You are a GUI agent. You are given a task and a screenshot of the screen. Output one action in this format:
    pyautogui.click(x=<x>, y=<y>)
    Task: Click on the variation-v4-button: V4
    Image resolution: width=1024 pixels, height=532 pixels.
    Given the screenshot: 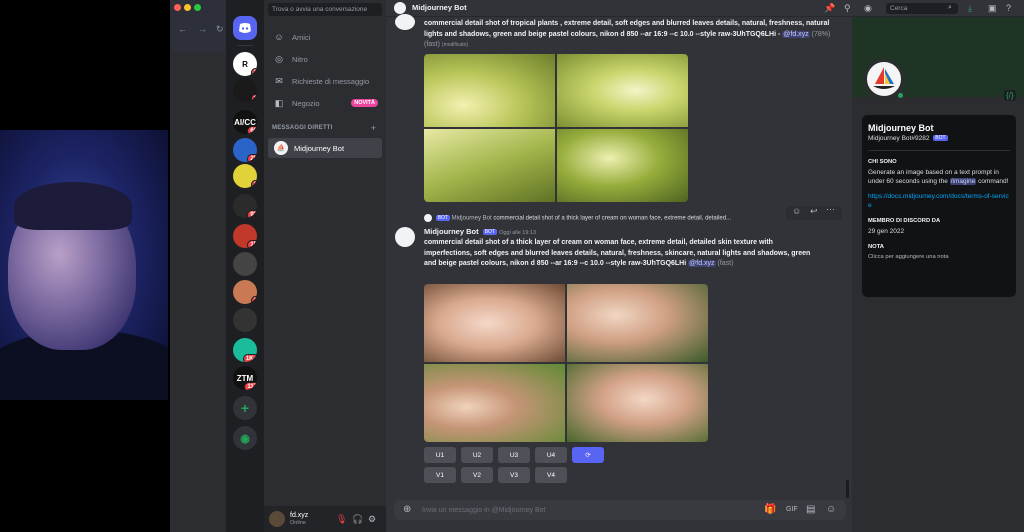 What is the action you would take?
    pyautogui.click(x=551, y=475)
    